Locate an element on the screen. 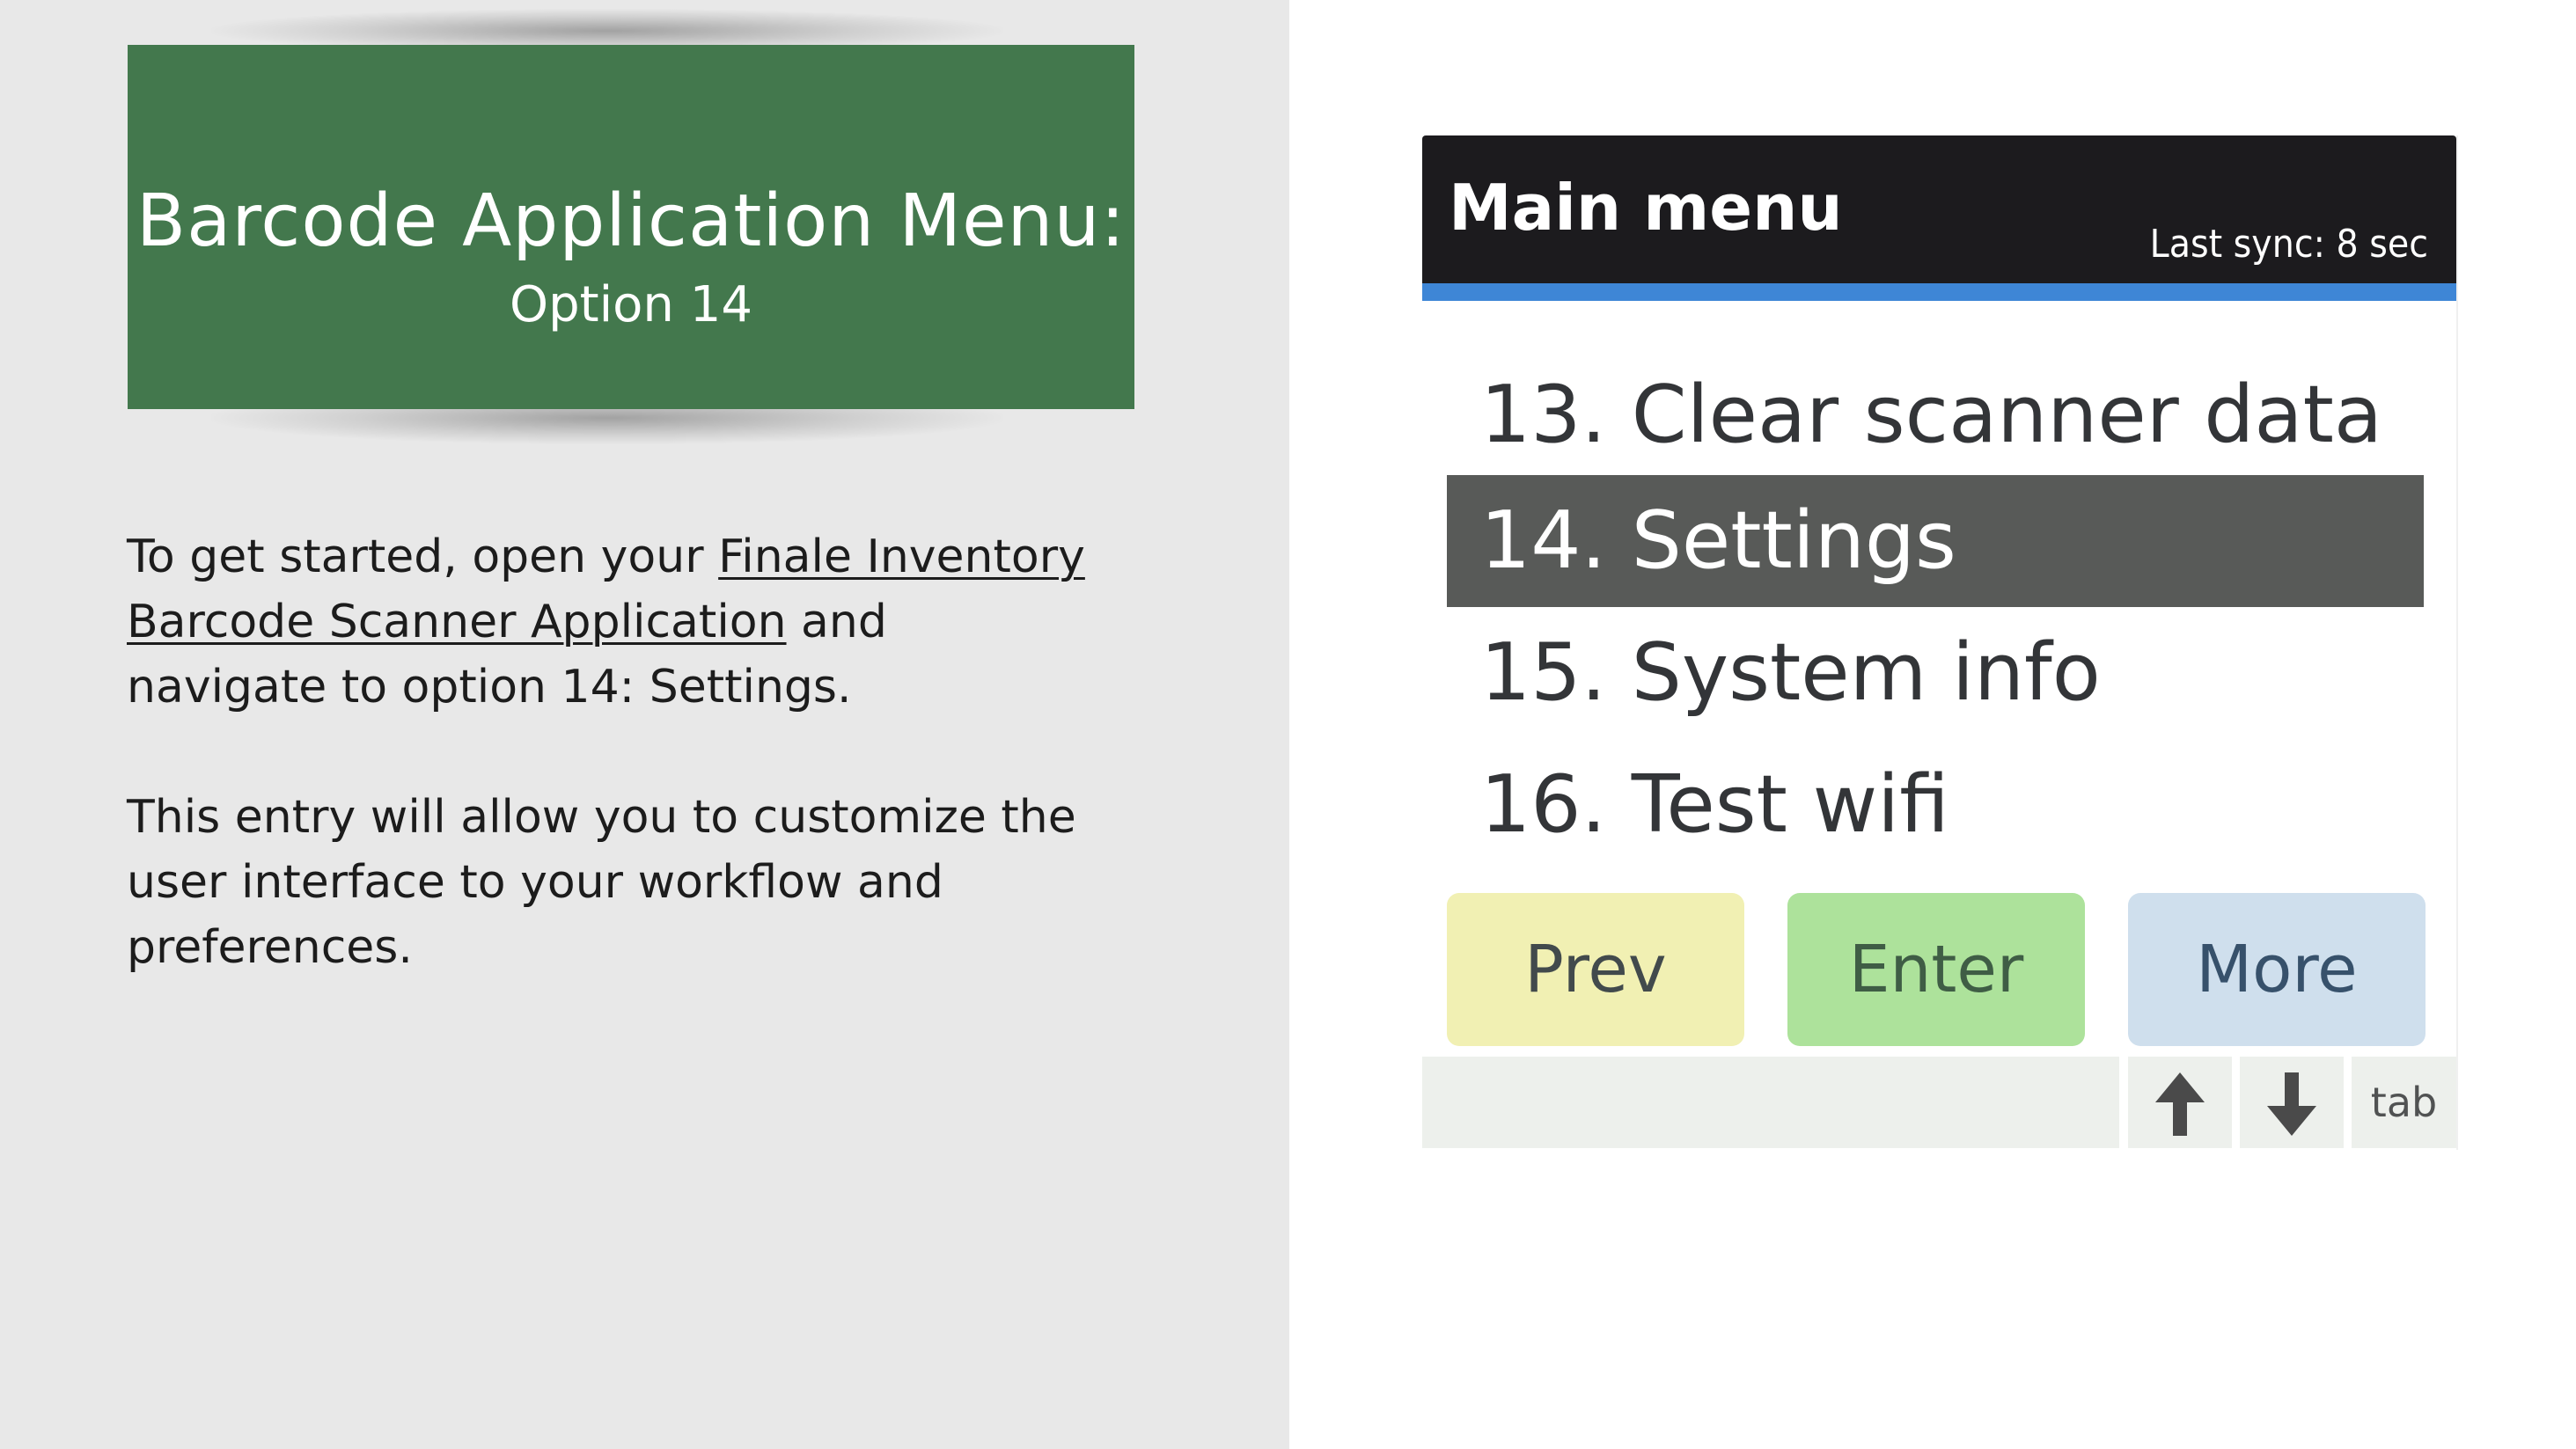 This screenshot has height=1449, width=2576. more-button: More is located at coordinates (2277, 969).